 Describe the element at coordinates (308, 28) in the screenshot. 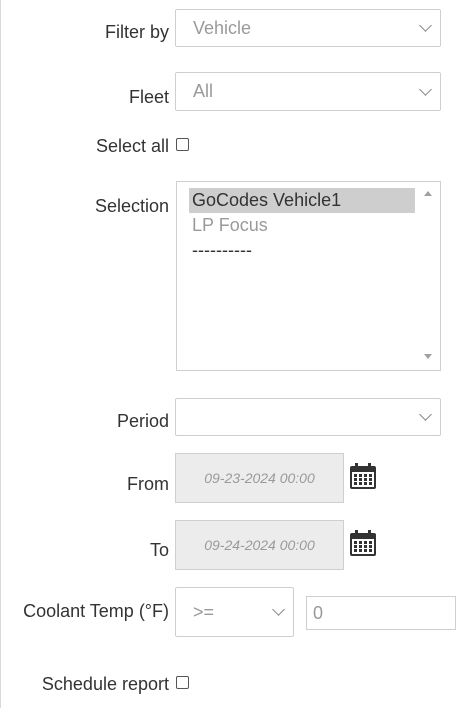

I see `filter-by-select: Vehicle` at that location.